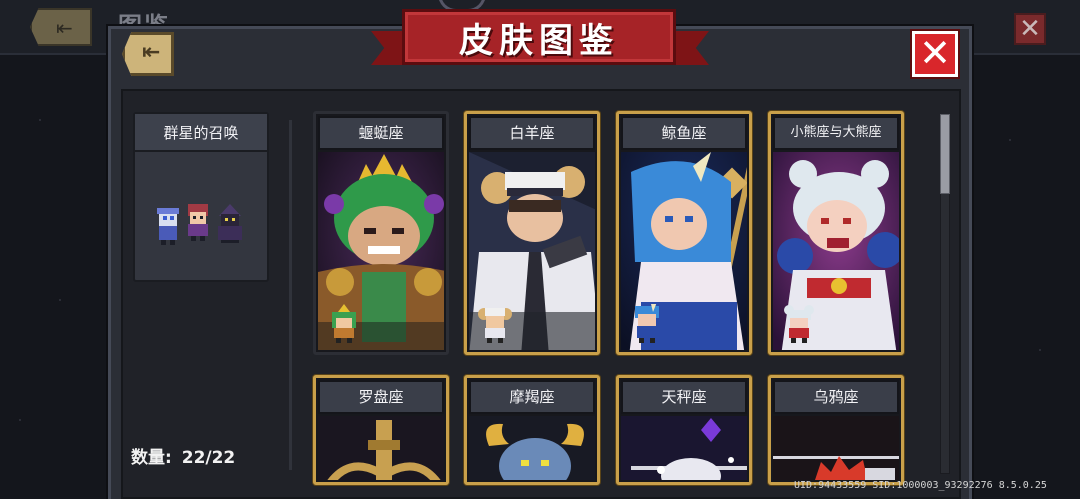 The image size is (1080, 499). I want to click on skin-name: 乌鸦座, so click(836, 397).